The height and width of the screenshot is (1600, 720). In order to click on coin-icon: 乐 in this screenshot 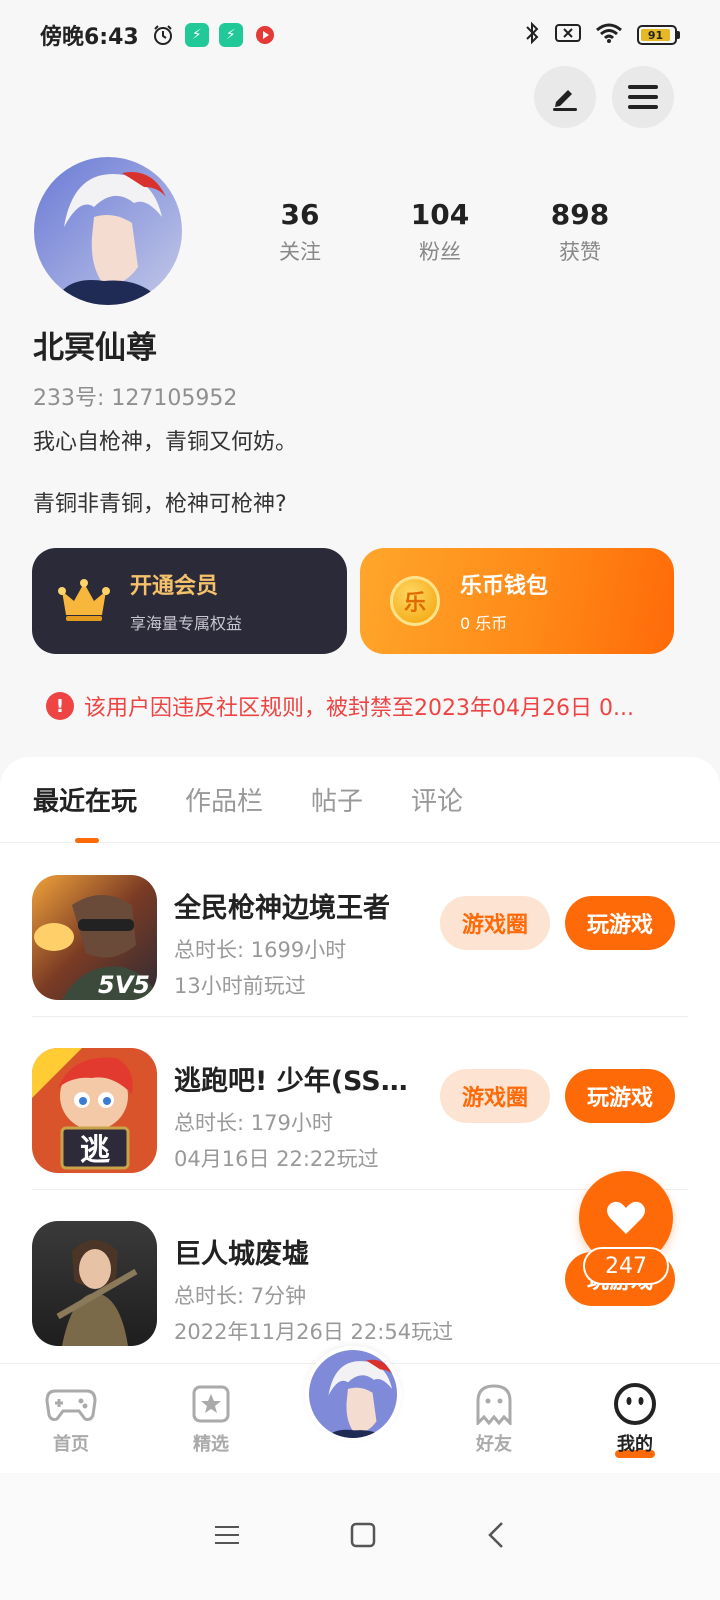, I will do `click(415, 601)`.